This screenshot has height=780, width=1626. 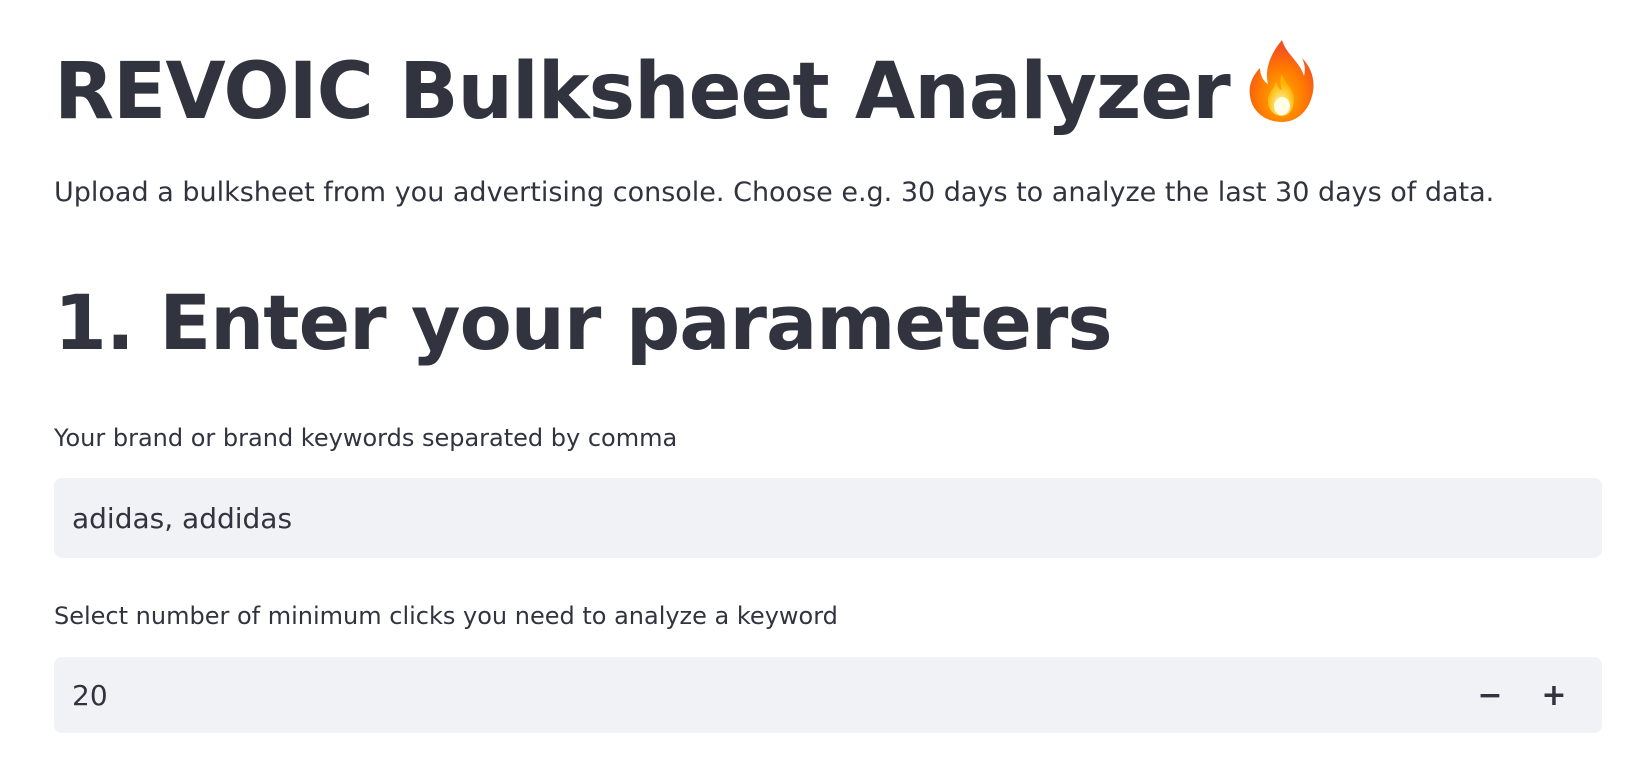 I want to click on page-title: REVOIC Bulksheet Analyzer, so click(x=685, y=90).